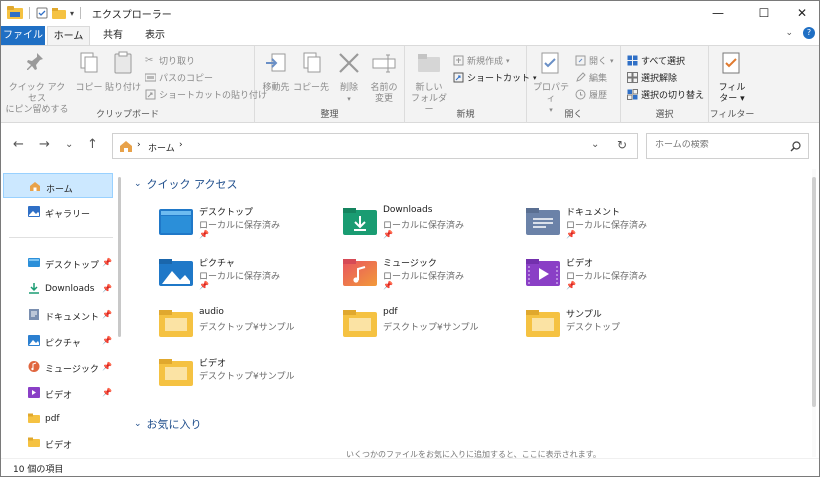  What do you see at coordinates (349, 99) in the screenshot?
I see `delete-dropdown-icon: ▾` at bounding box center [349, 99].